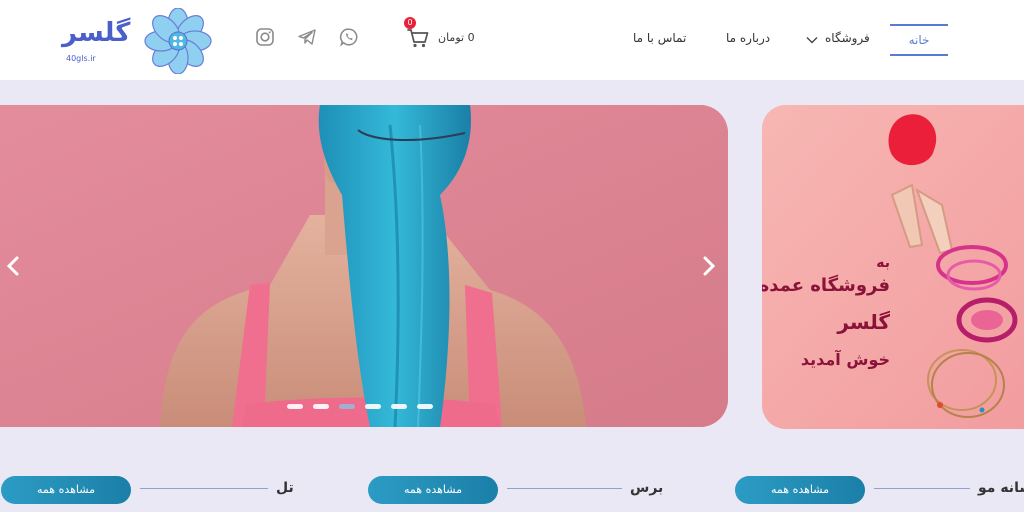 This screenshot has width=1024, height=512. Describe the element at coordinates (647, 488) in the screenshot. I see `category-title: برس` at that location.